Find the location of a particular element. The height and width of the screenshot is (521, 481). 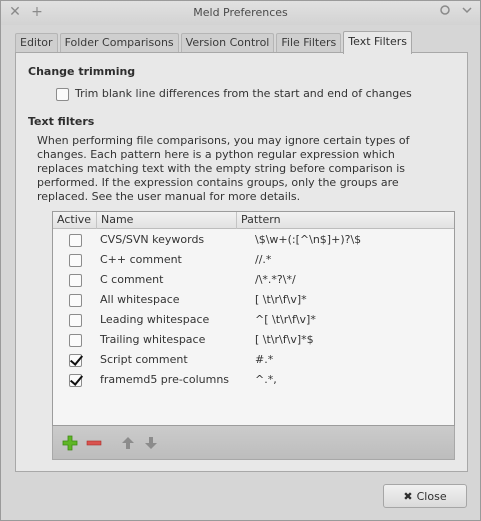

filter-name: Script comment is located at coordinates (144, 359).